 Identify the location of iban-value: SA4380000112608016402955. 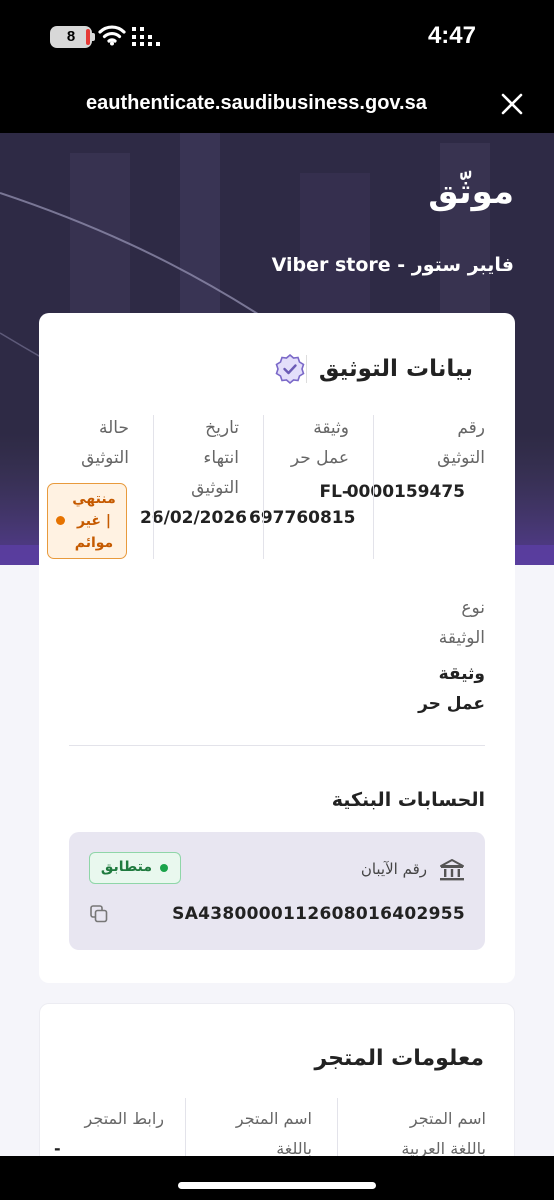
(318, 914).